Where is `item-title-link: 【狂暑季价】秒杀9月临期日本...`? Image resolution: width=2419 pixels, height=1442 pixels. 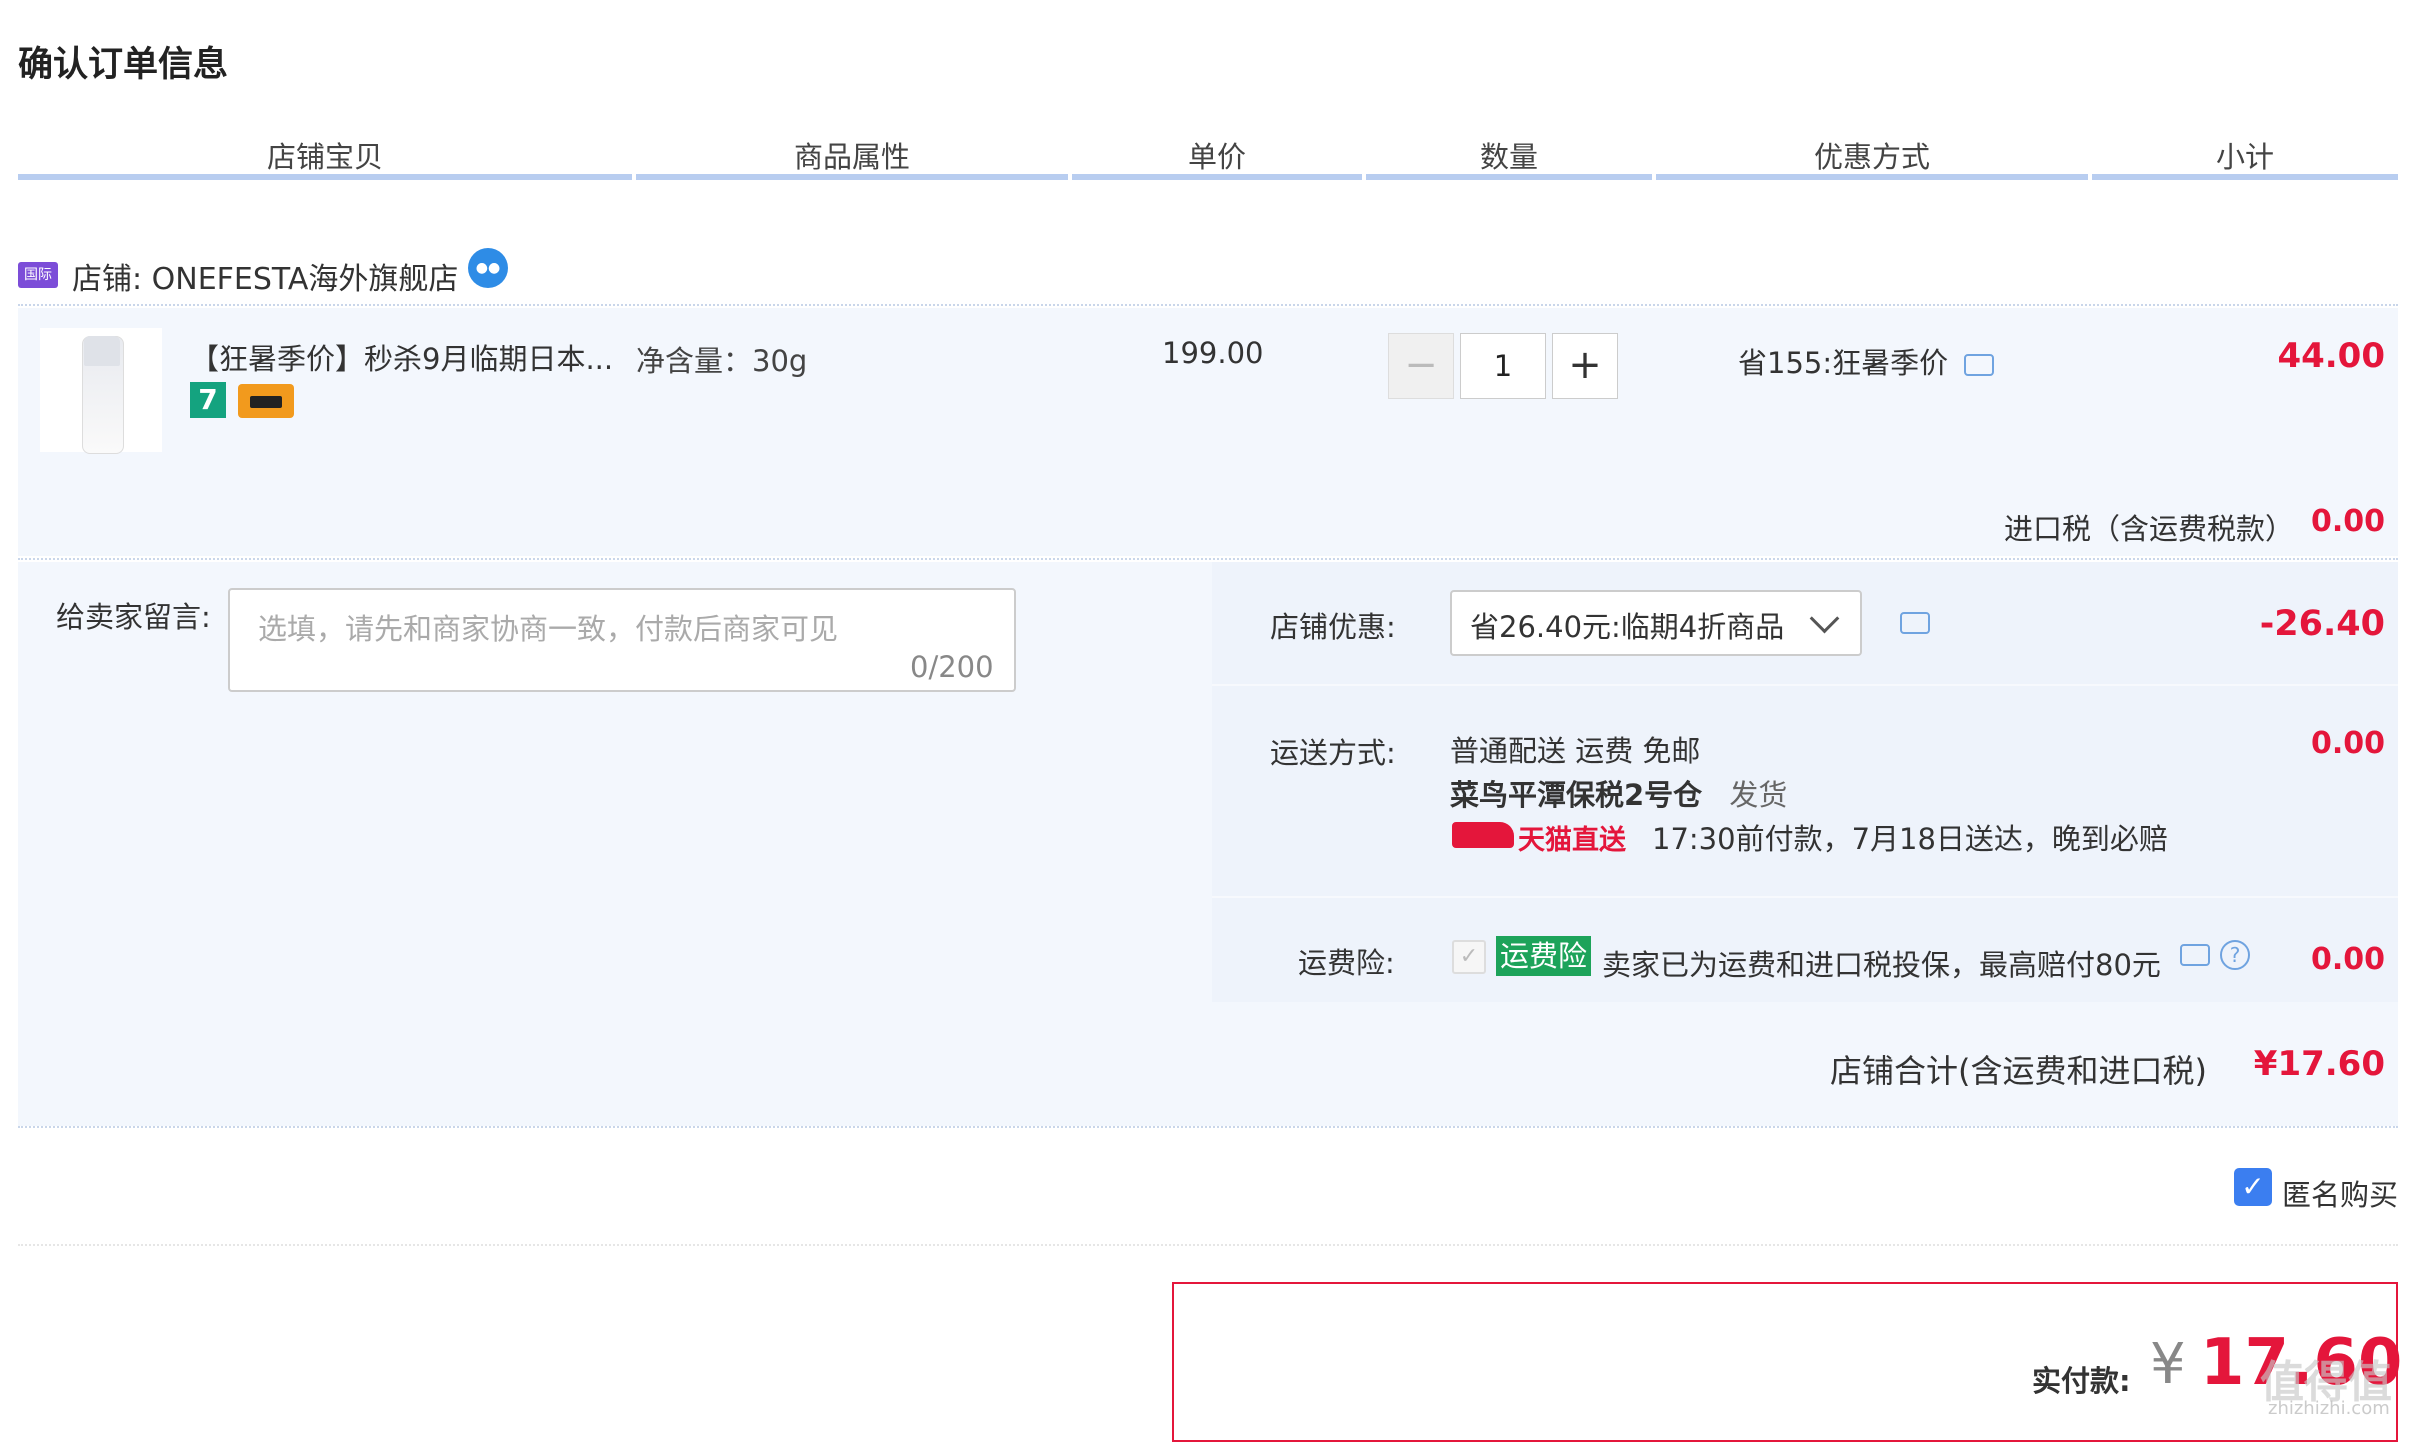
item-title-link: 【狂暑季价】秒杀9月临期日本... is located at coordinates (400, 357).